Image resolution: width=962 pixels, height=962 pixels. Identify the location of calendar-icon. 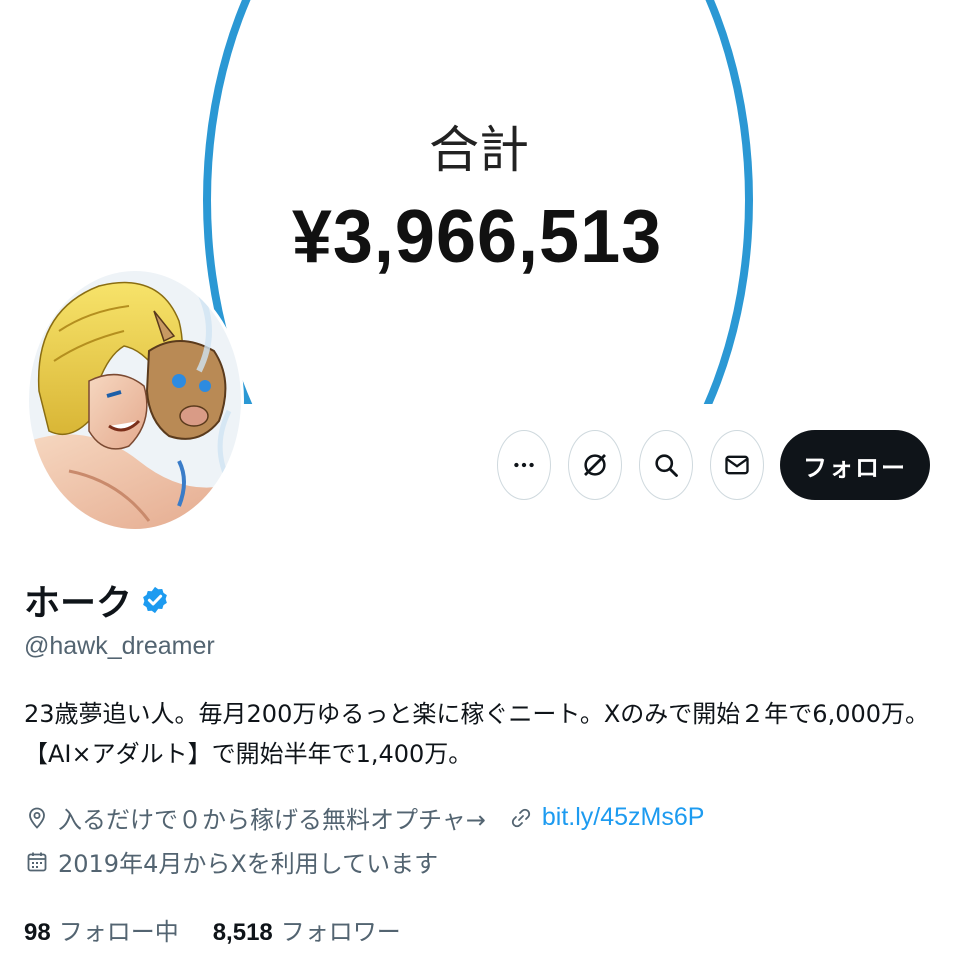
(37, 862).